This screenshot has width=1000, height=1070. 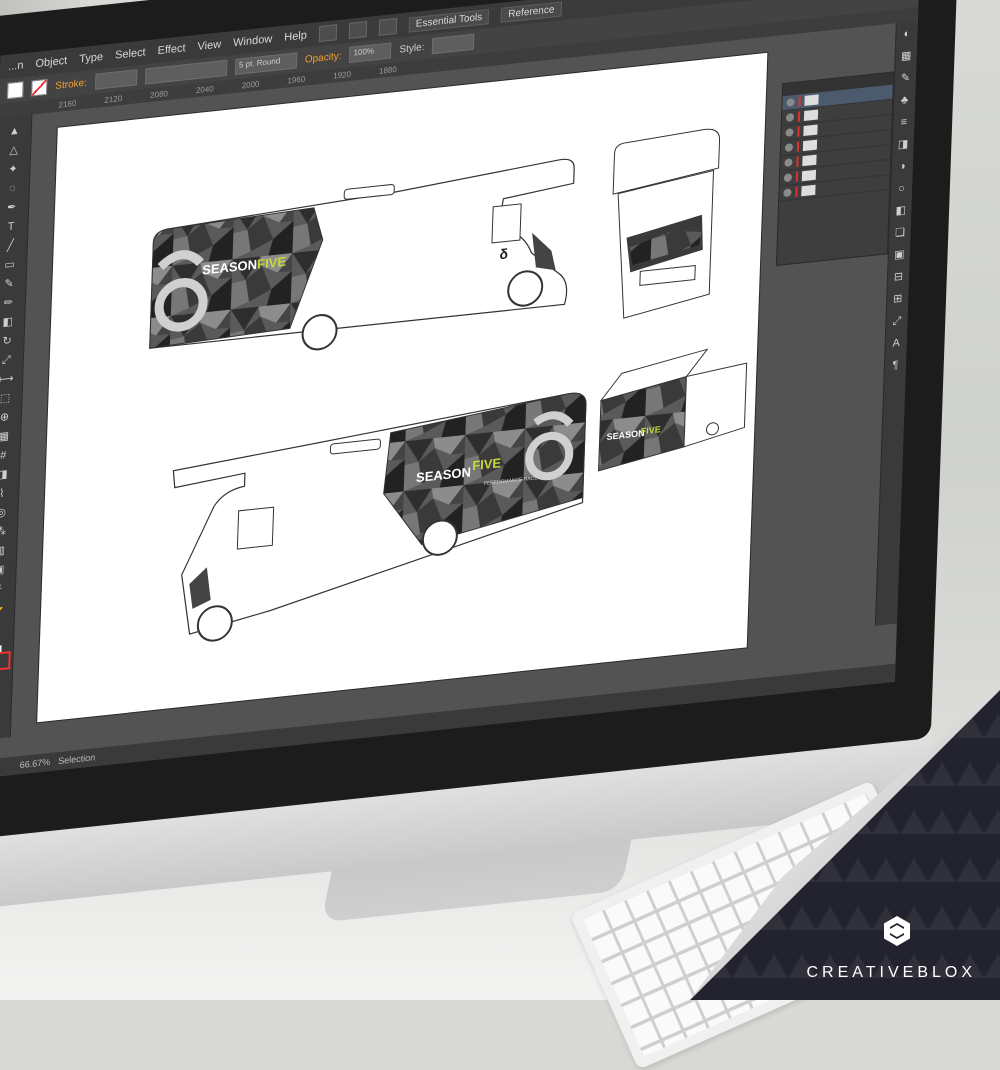 What do you see at coordinates (259, 63) in the screenshot?
I see `brush-label: 5 pt. Round` at bounding box center [259, 63].